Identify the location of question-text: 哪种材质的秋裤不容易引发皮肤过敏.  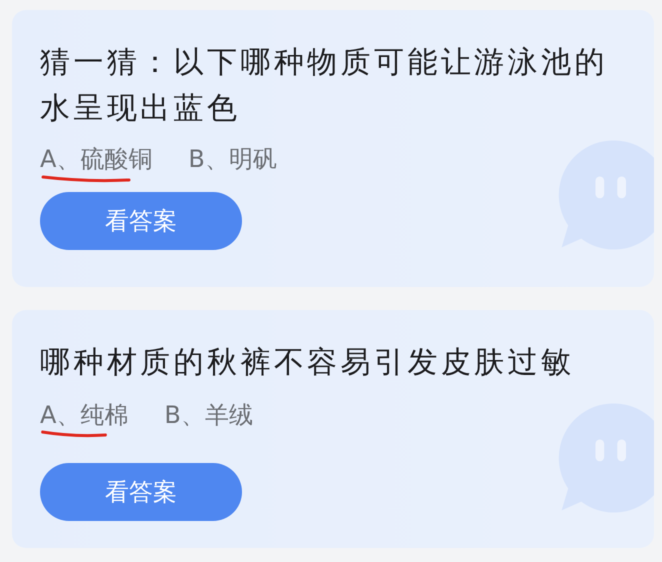
(308, 363).